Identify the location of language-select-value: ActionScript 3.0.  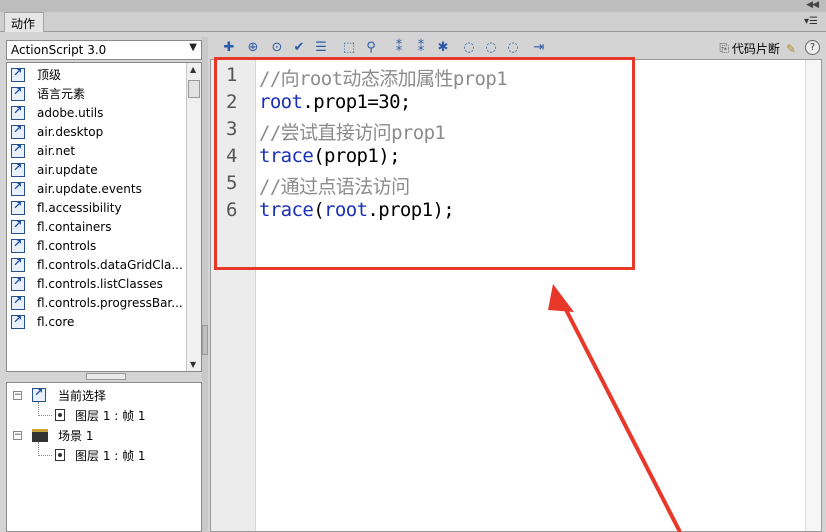
(59, 50).